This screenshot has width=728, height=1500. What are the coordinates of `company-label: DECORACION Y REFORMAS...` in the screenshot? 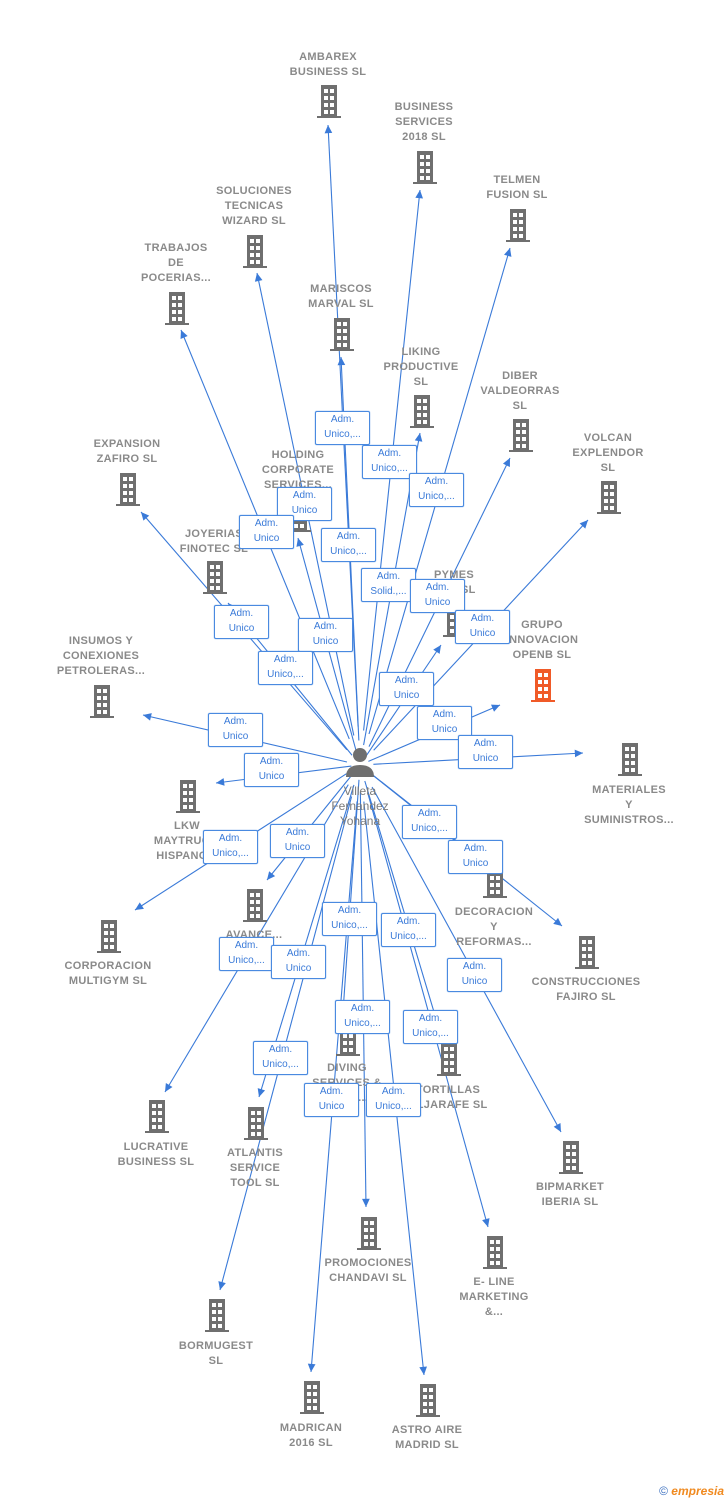 It's located at (494, 927).